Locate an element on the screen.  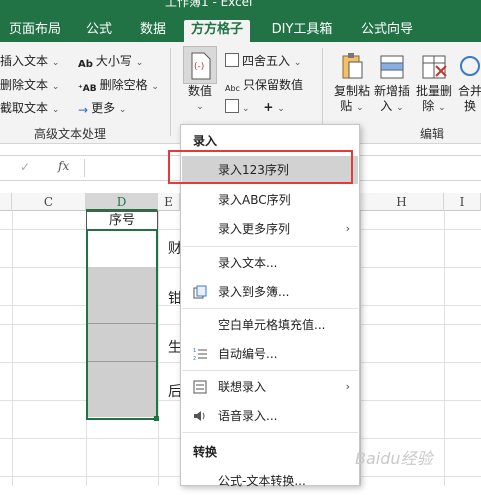
round-icon is located at coordinates (232, 60).